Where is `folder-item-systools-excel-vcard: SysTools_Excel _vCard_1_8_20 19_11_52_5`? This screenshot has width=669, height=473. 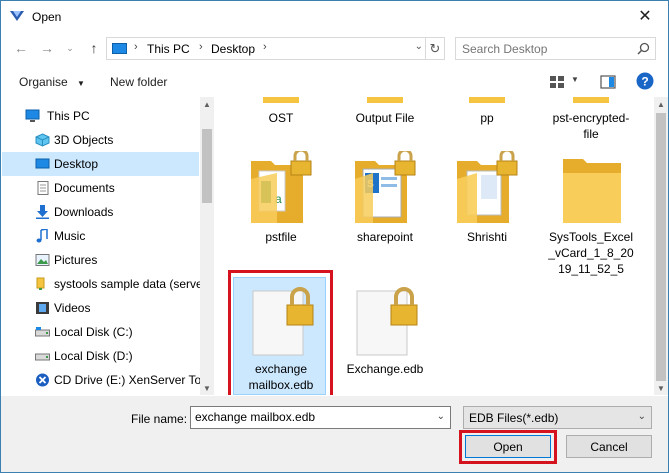 folder-item-systools-excel-vcard: SysTools_Excel _vCard_1_8_20 19_11_52_5 is located at coordinates (591, 214).